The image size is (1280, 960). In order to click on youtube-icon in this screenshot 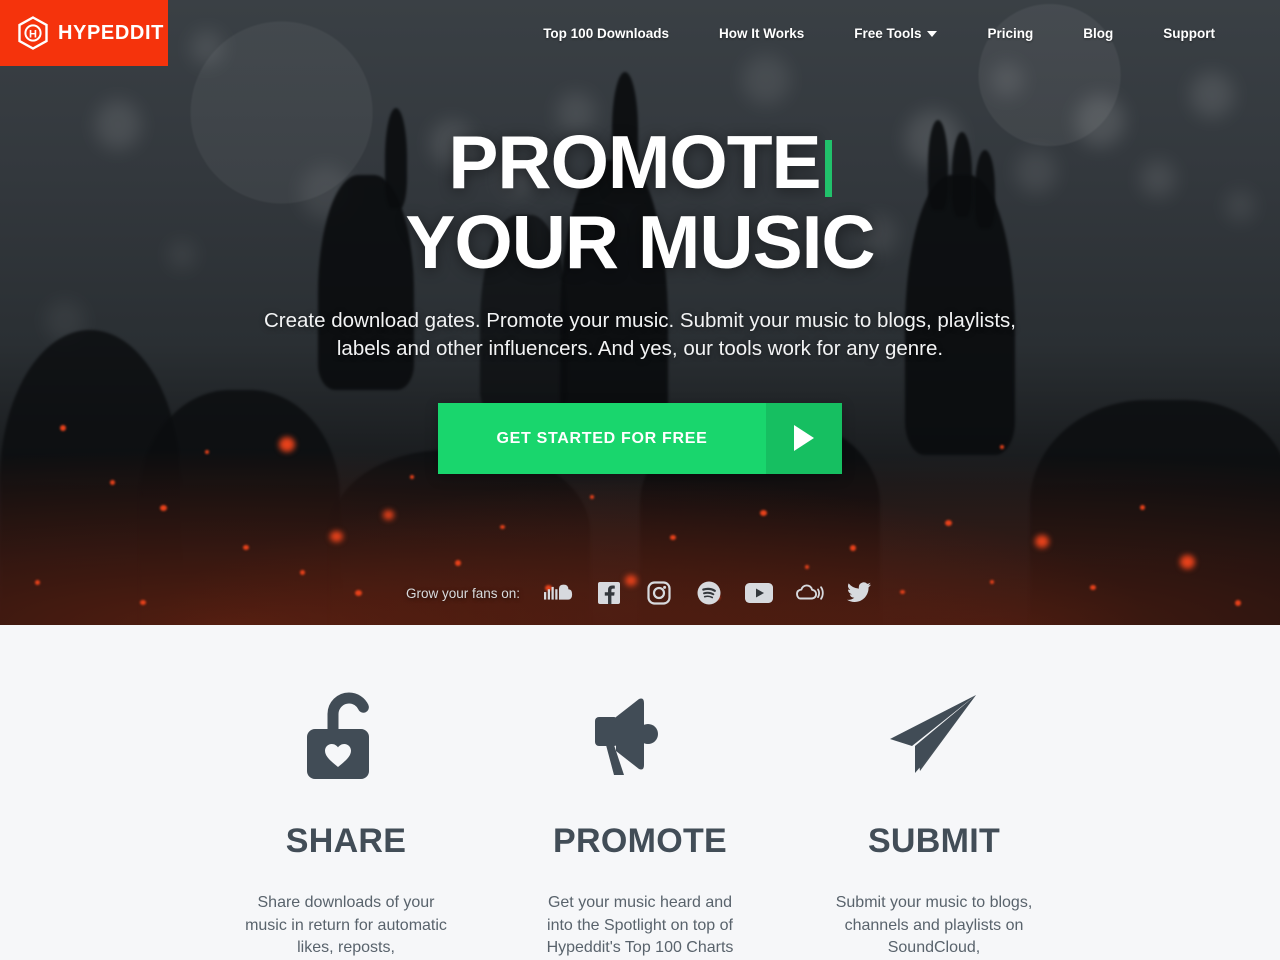, I will do `click(759, 593)`.